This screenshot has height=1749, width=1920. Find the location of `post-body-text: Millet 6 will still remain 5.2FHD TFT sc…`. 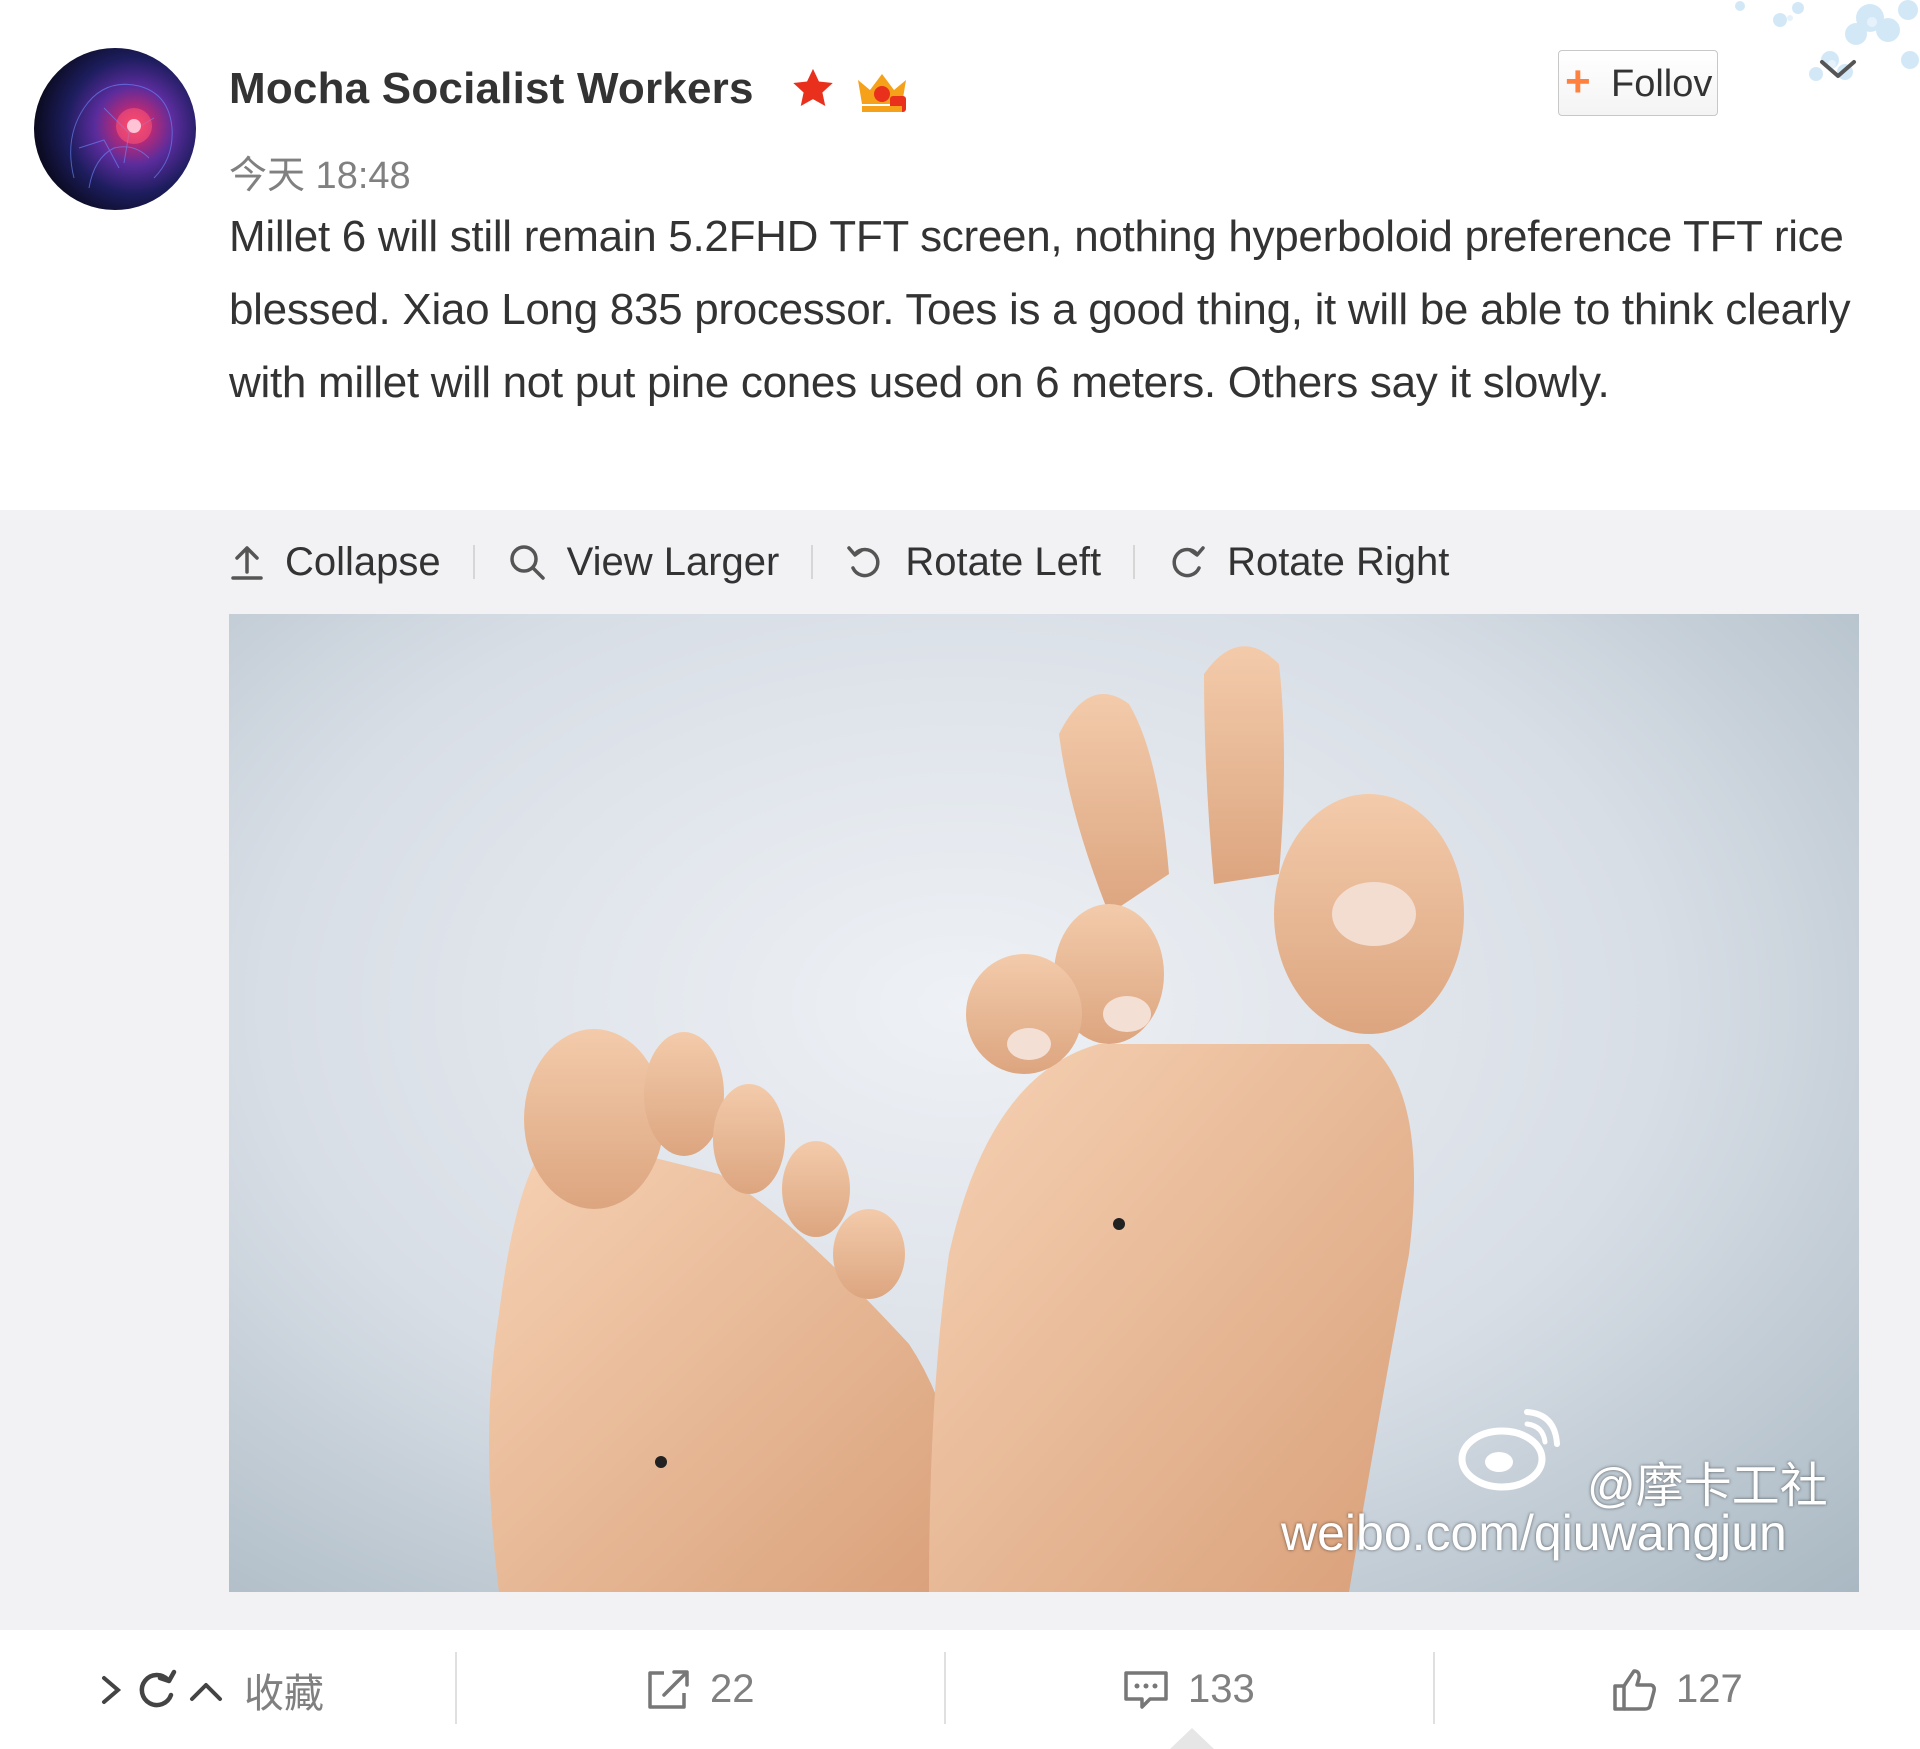

post-body-text: Millet 6 will still remain 5.2FHD TFT sc… is located at coordinates (1040, 309).